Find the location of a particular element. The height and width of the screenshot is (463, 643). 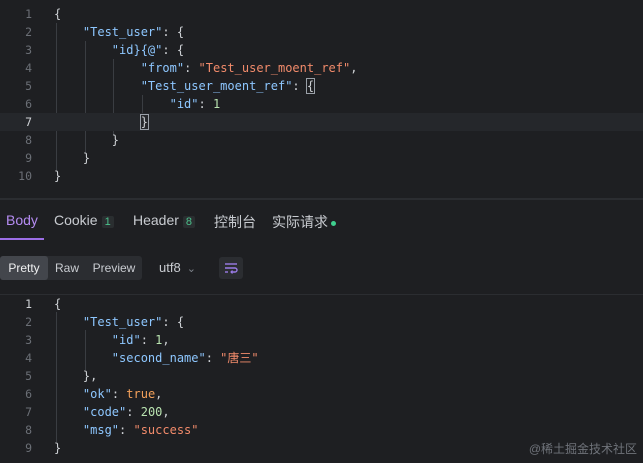

status-dot-icon is located at coordinates (333, 223).